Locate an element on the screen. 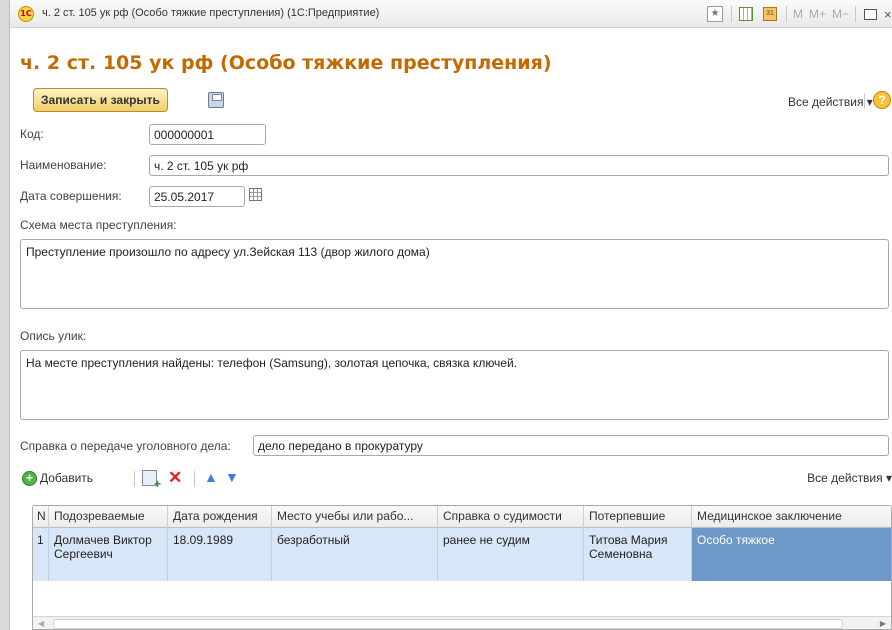  star-icon: ★ is located at coordinates (714, 14).